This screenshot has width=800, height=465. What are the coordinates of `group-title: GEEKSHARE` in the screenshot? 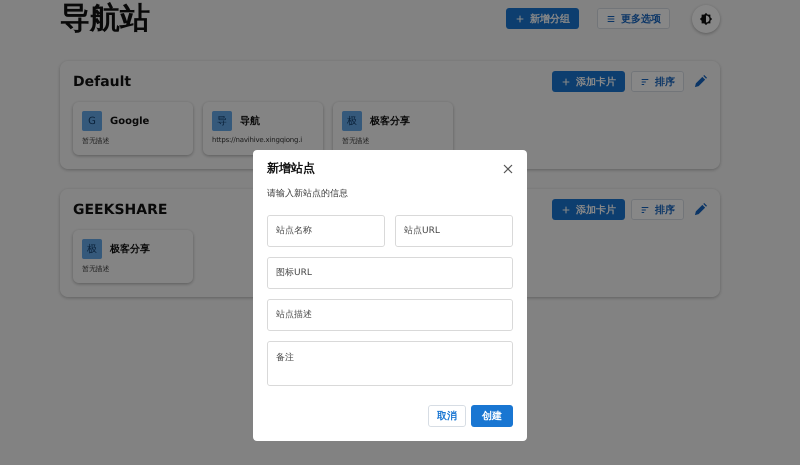 It's located at (120, 210).